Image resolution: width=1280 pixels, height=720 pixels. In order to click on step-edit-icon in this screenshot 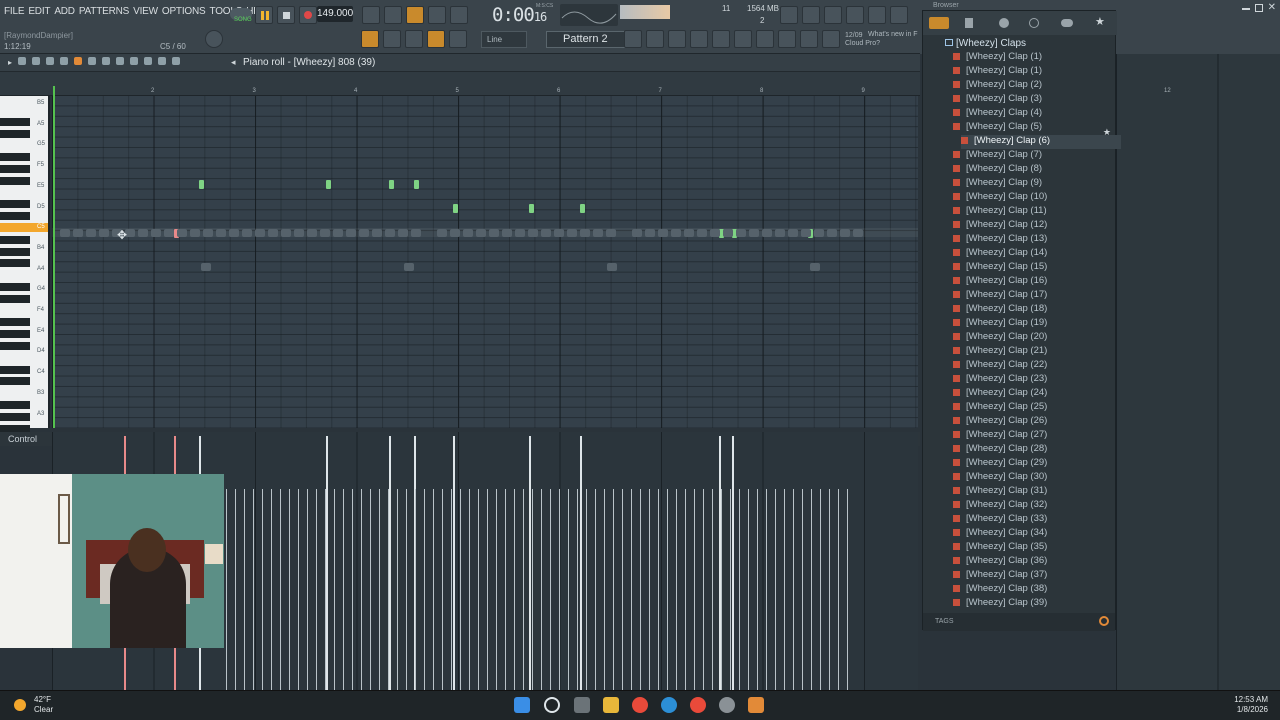, I will do `click(437, 15)`.